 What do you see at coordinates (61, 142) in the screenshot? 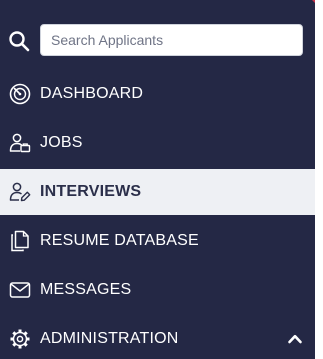
I see `sidebar-item-label: JOBS` at bounding box center [61, 142].